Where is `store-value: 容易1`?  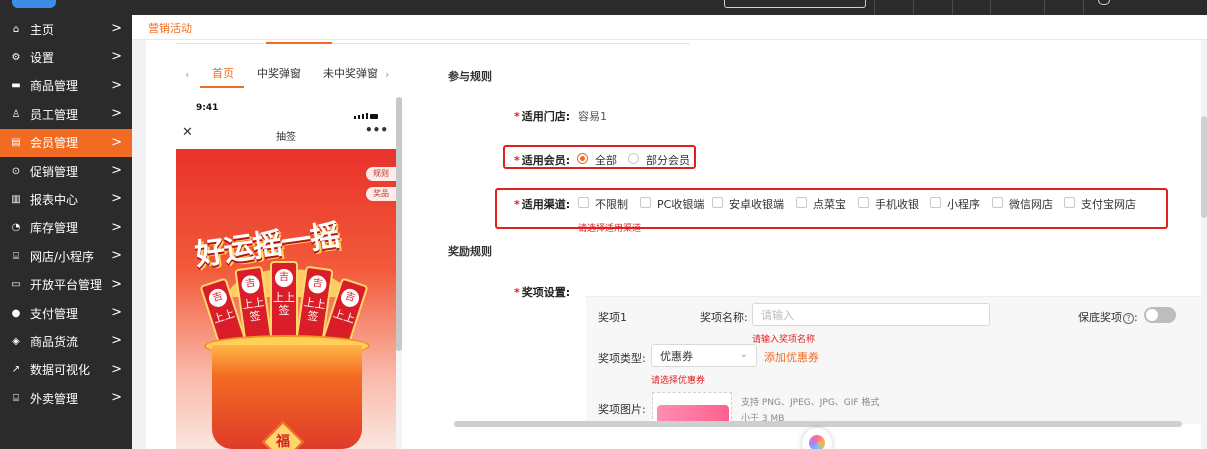
store-value: 容易1 is located at coordinates (592, 116).